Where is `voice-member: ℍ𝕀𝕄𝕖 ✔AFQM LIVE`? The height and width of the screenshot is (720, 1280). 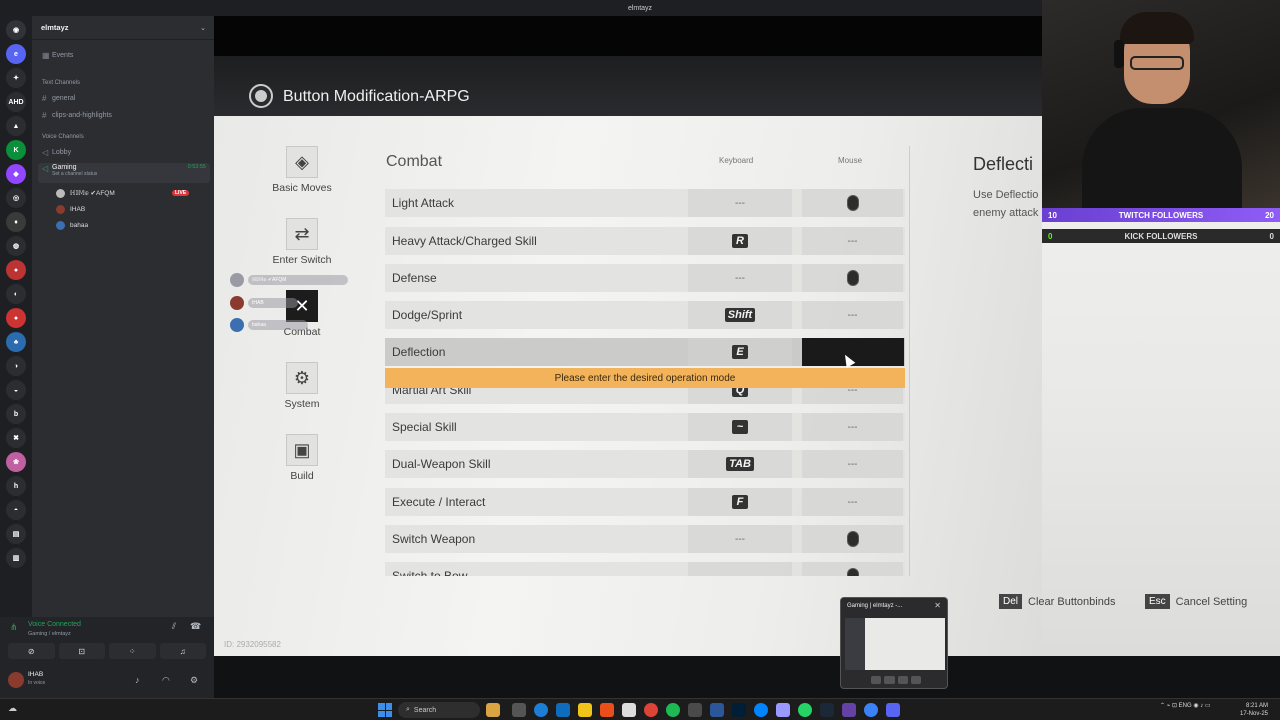
voice-member: ℍ𝕀𝕄𝕖 ✔AFQM LIVE is located at coordinates (123, 193).